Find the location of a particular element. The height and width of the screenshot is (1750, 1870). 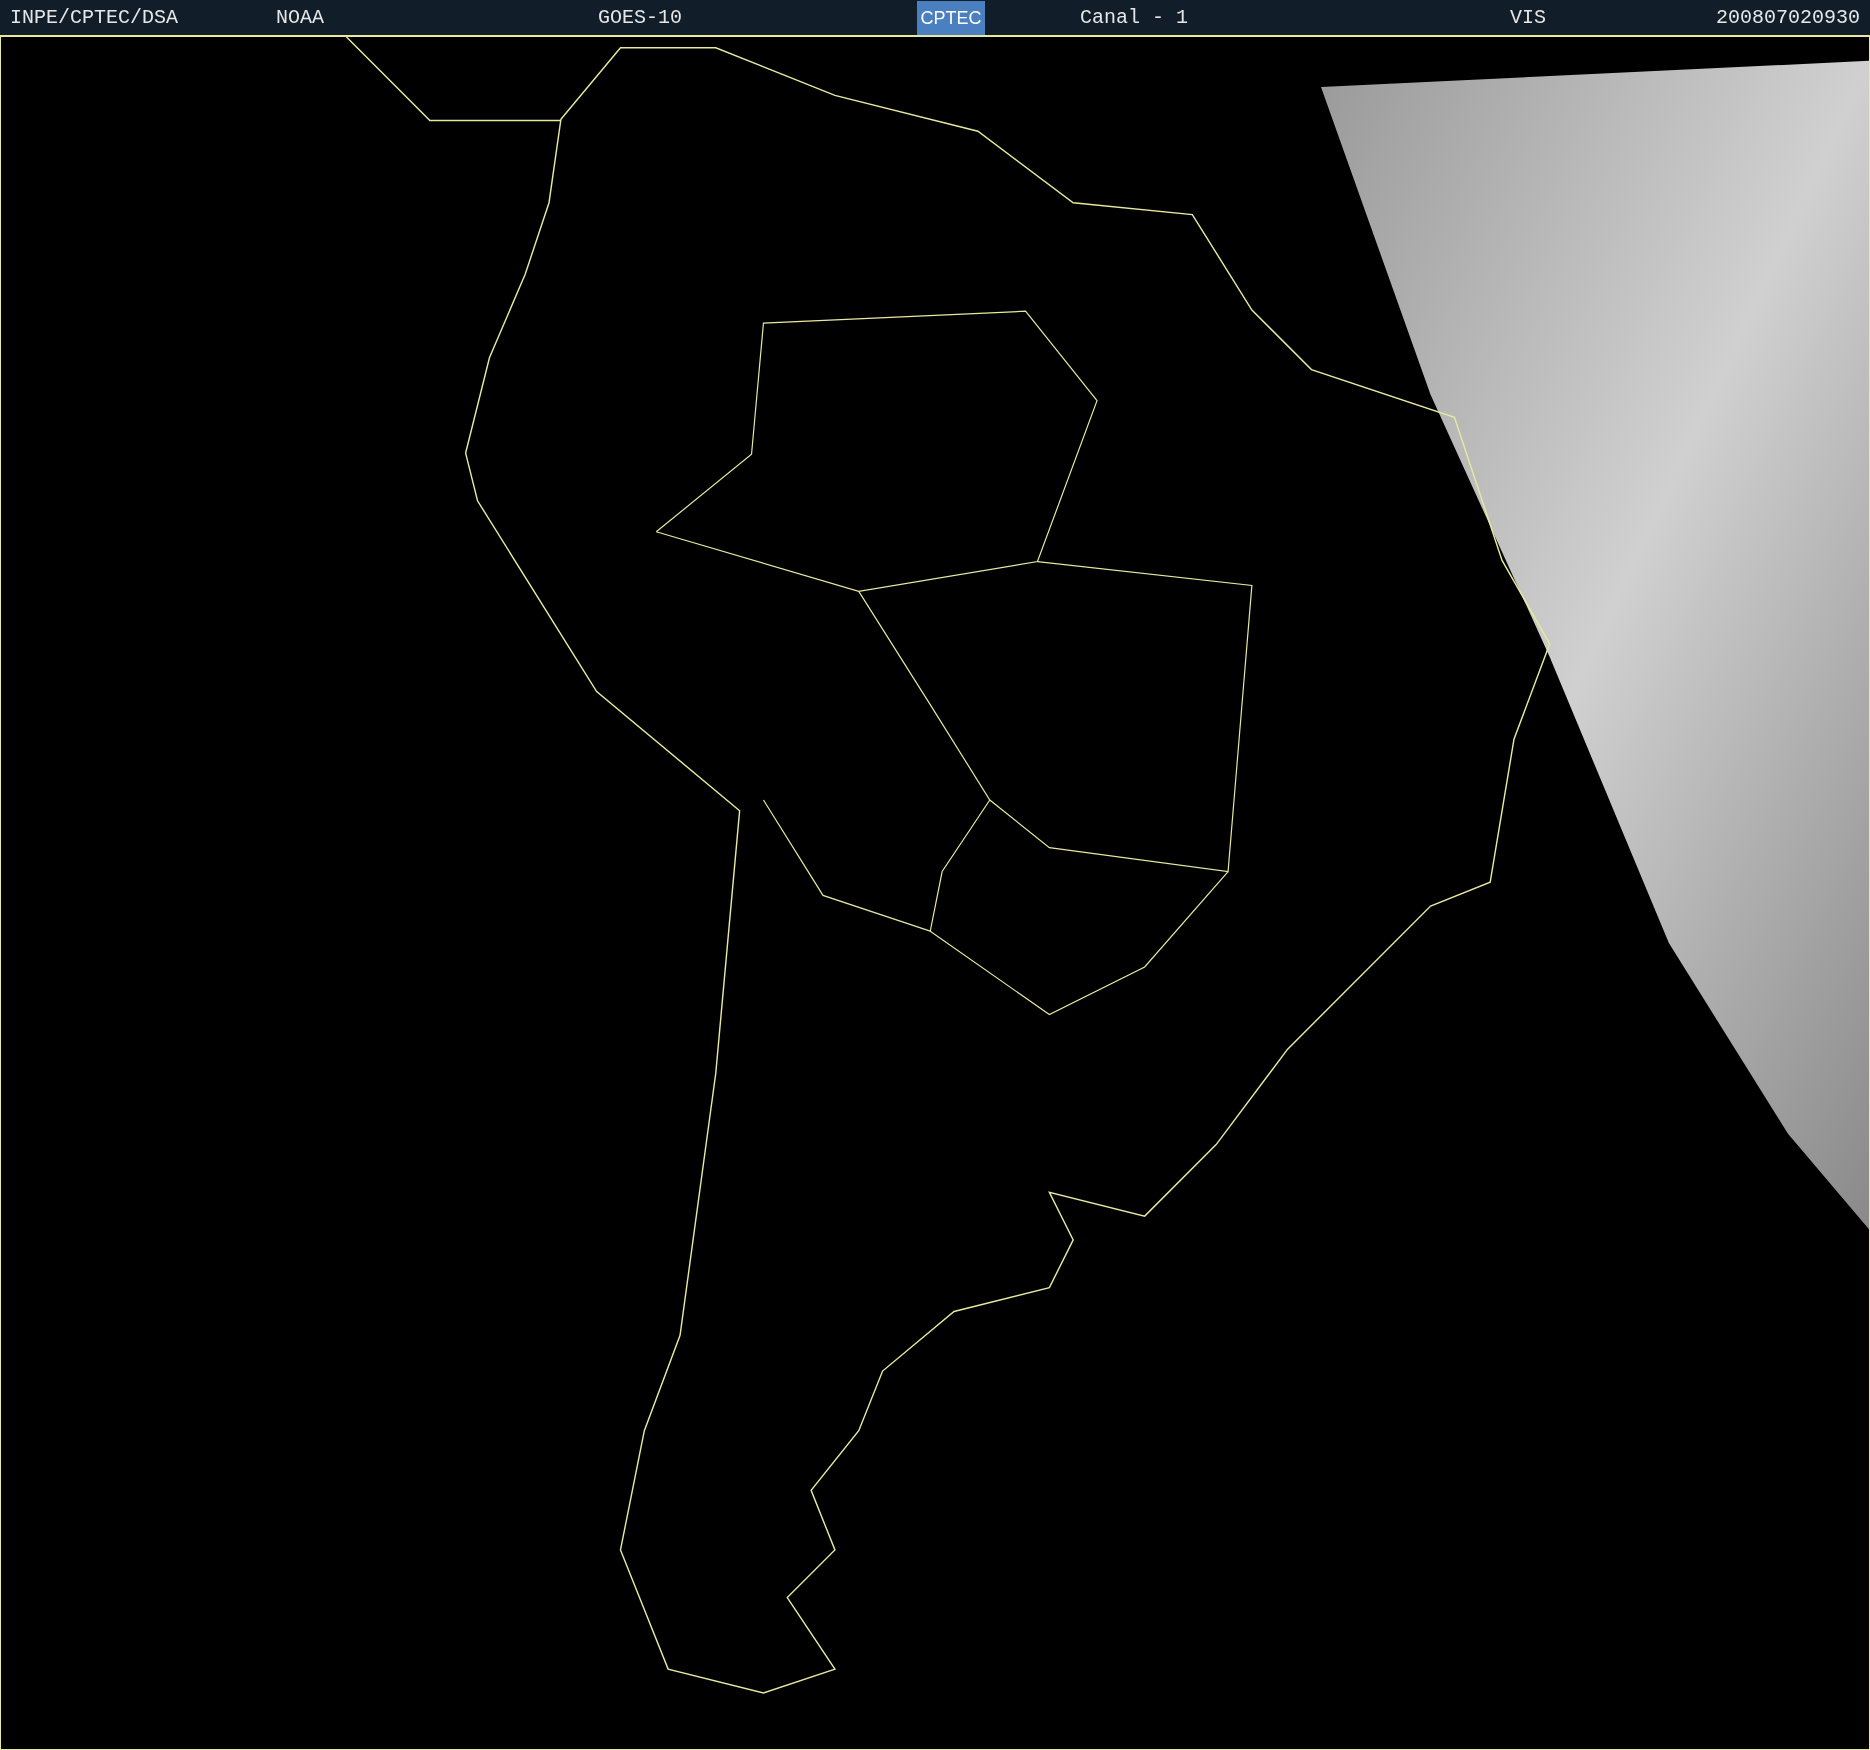

logo-text: CPTEC is located at coordinates (951, 17).